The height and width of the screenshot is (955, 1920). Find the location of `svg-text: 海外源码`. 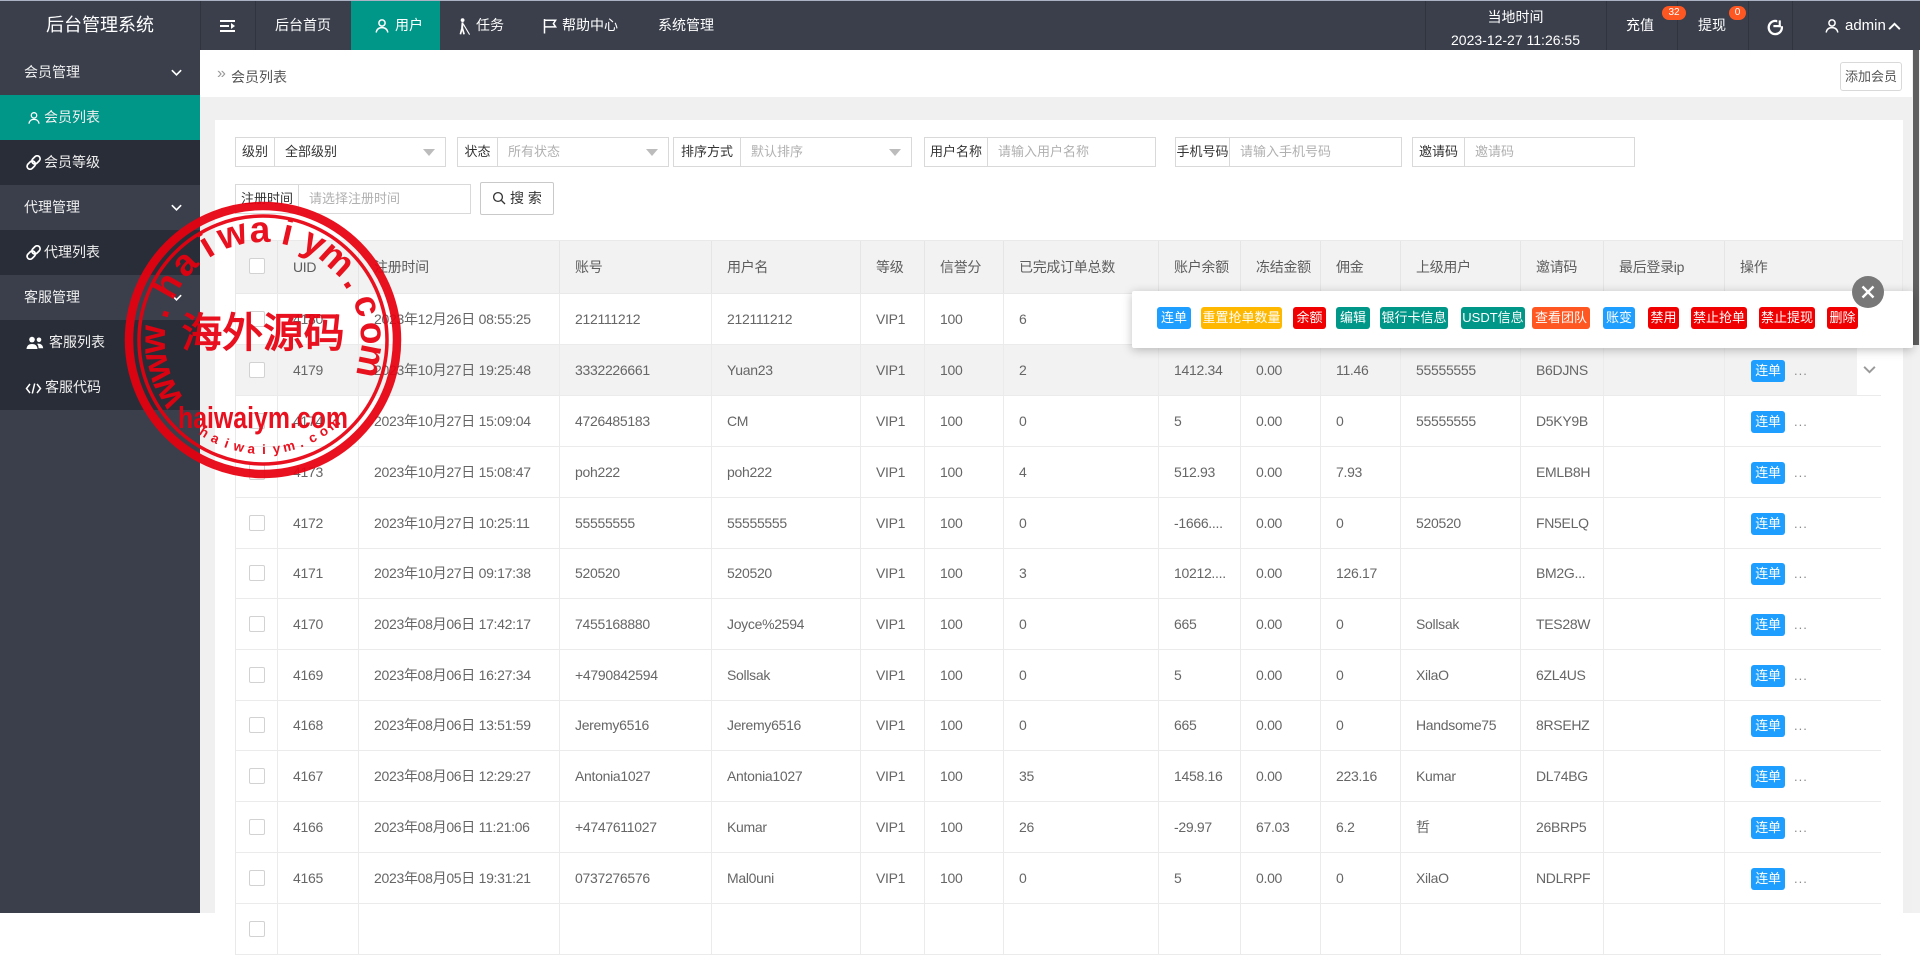

svg-text: 海外源码 is located at coordinates (263, 333).